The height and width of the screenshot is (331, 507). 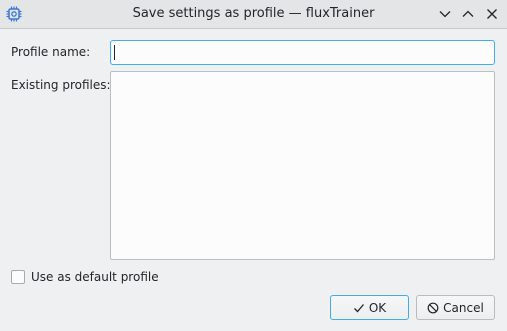 I want to click on window-title: Save settings as profile — fluxTrainer, so click(x=253, y=13).